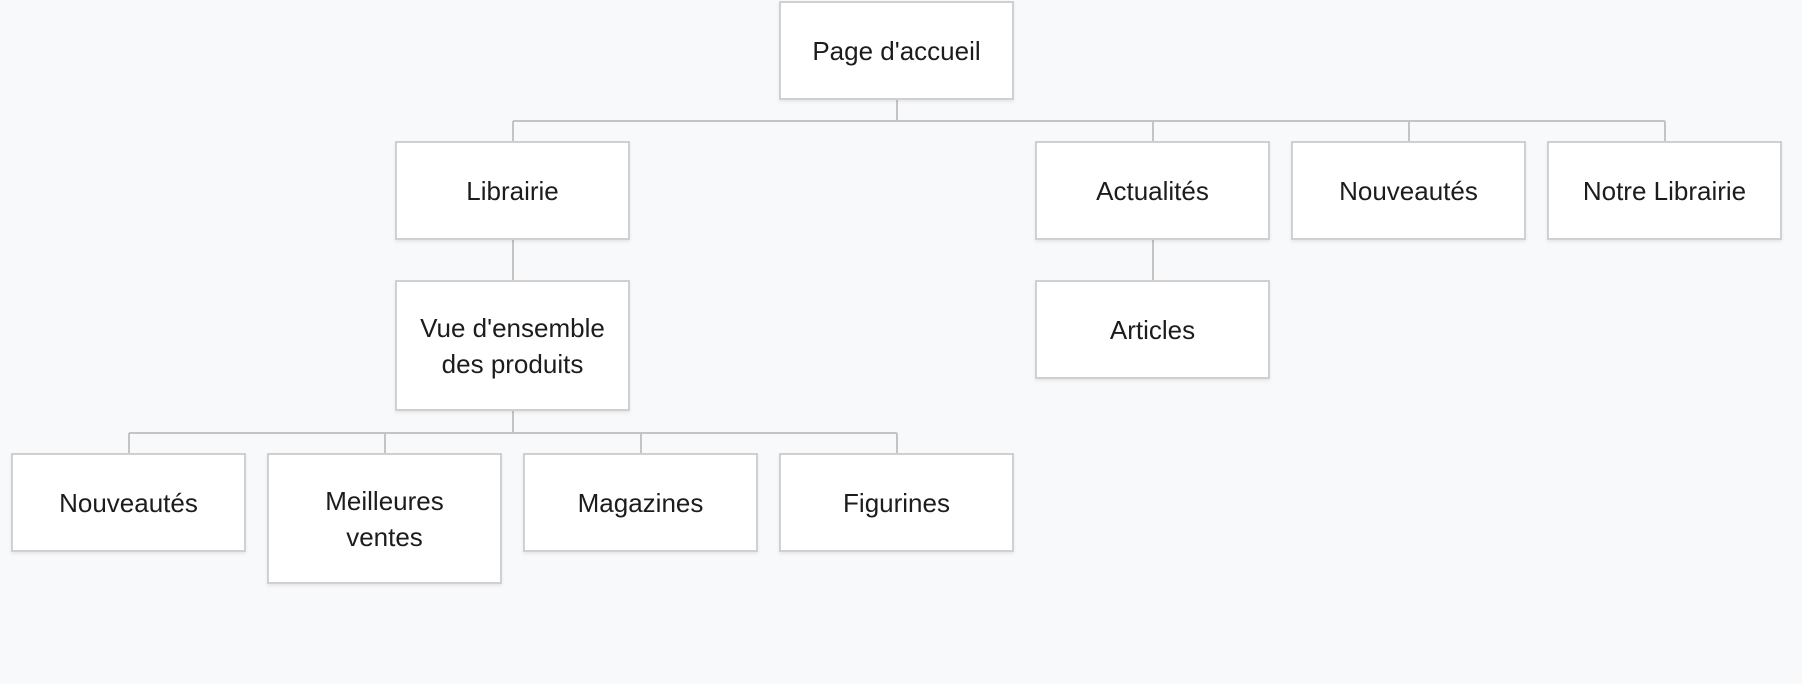 The height and width of the screenshot is (684, 1802). I want to click on node-label-line1: Vue d'ensemble, so click(512, 327).